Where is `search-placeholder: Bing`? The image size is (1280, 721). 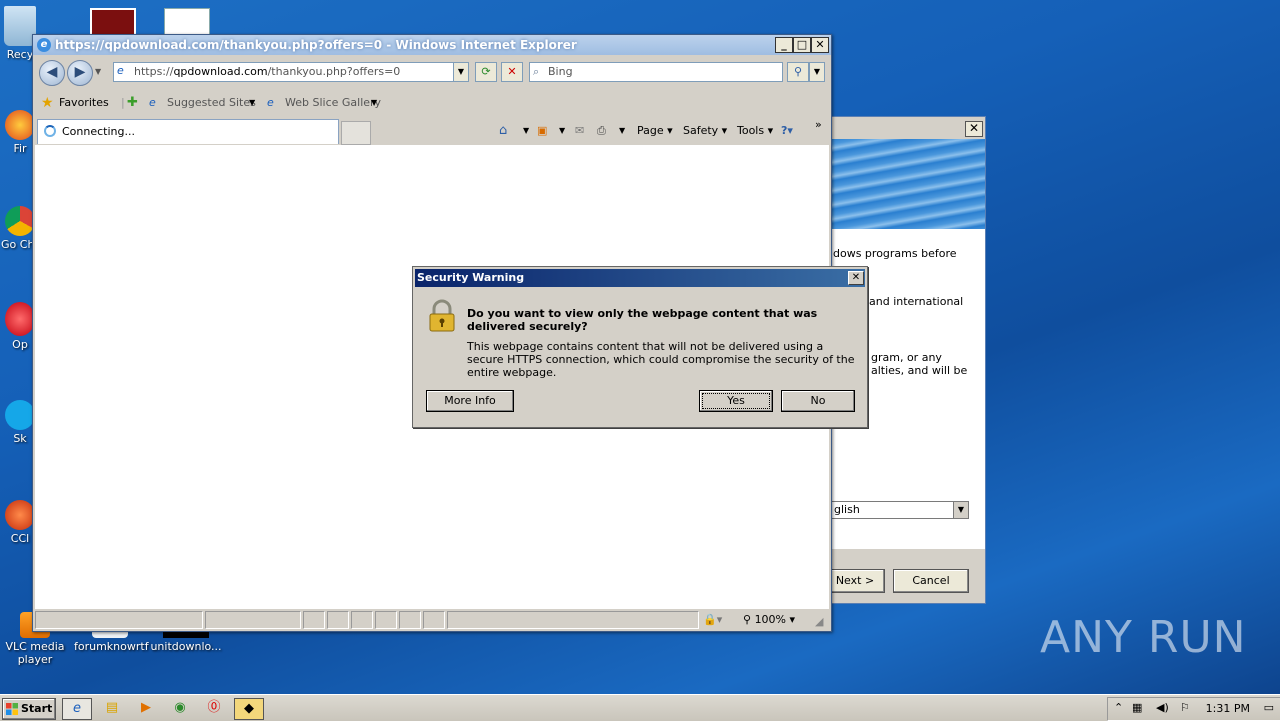
search-placeholder: Bing is located at coordinates (560, 71).